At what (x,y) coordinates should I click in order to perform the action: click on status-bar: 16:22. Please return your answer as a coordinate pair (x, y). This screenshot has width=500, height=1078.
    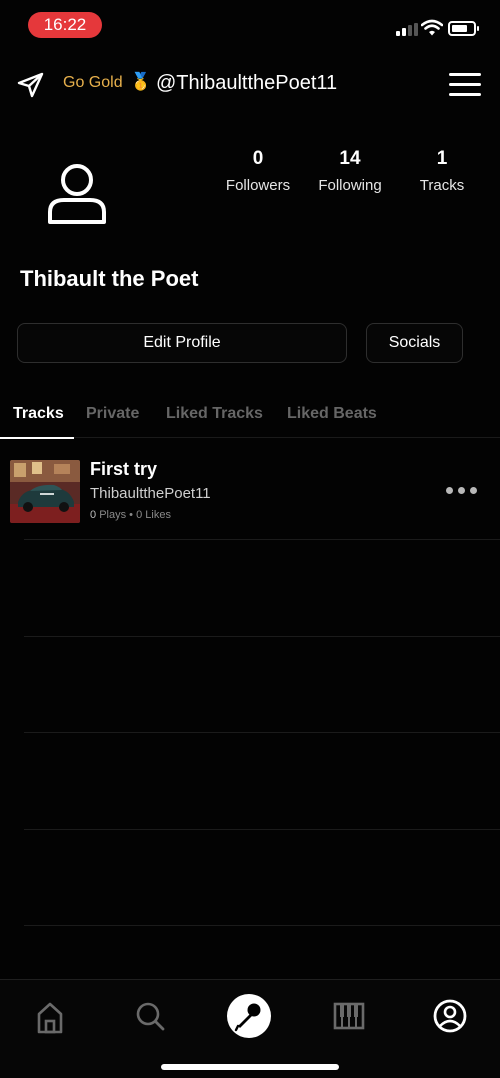
    Looking at the image, I should click on (250, 25).